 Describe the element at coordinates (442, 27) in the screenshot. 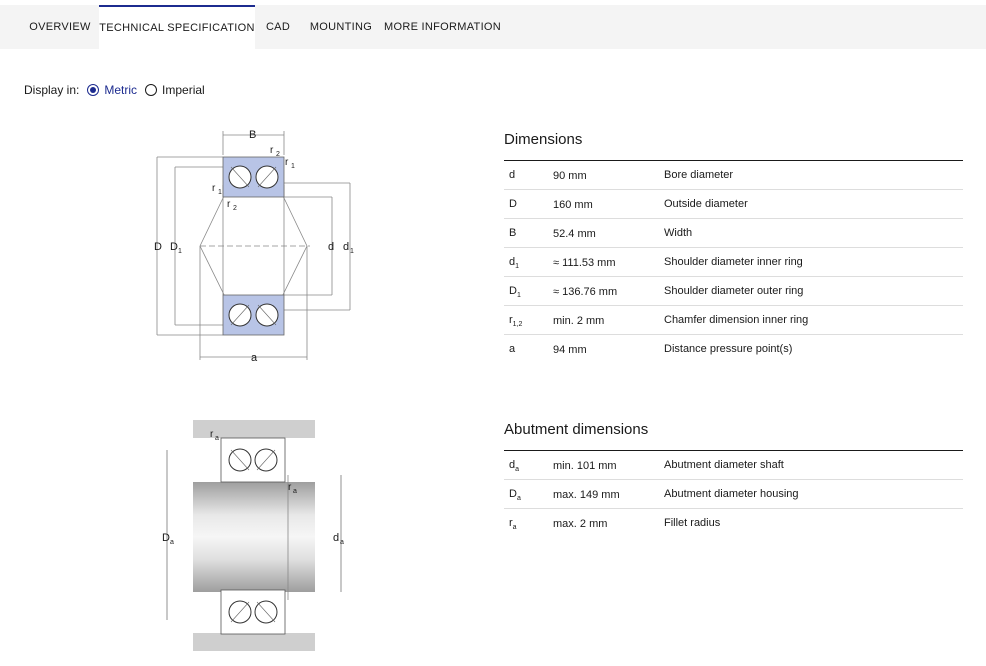

I see `tab-more-information: MORE INFORMATION` at that location.